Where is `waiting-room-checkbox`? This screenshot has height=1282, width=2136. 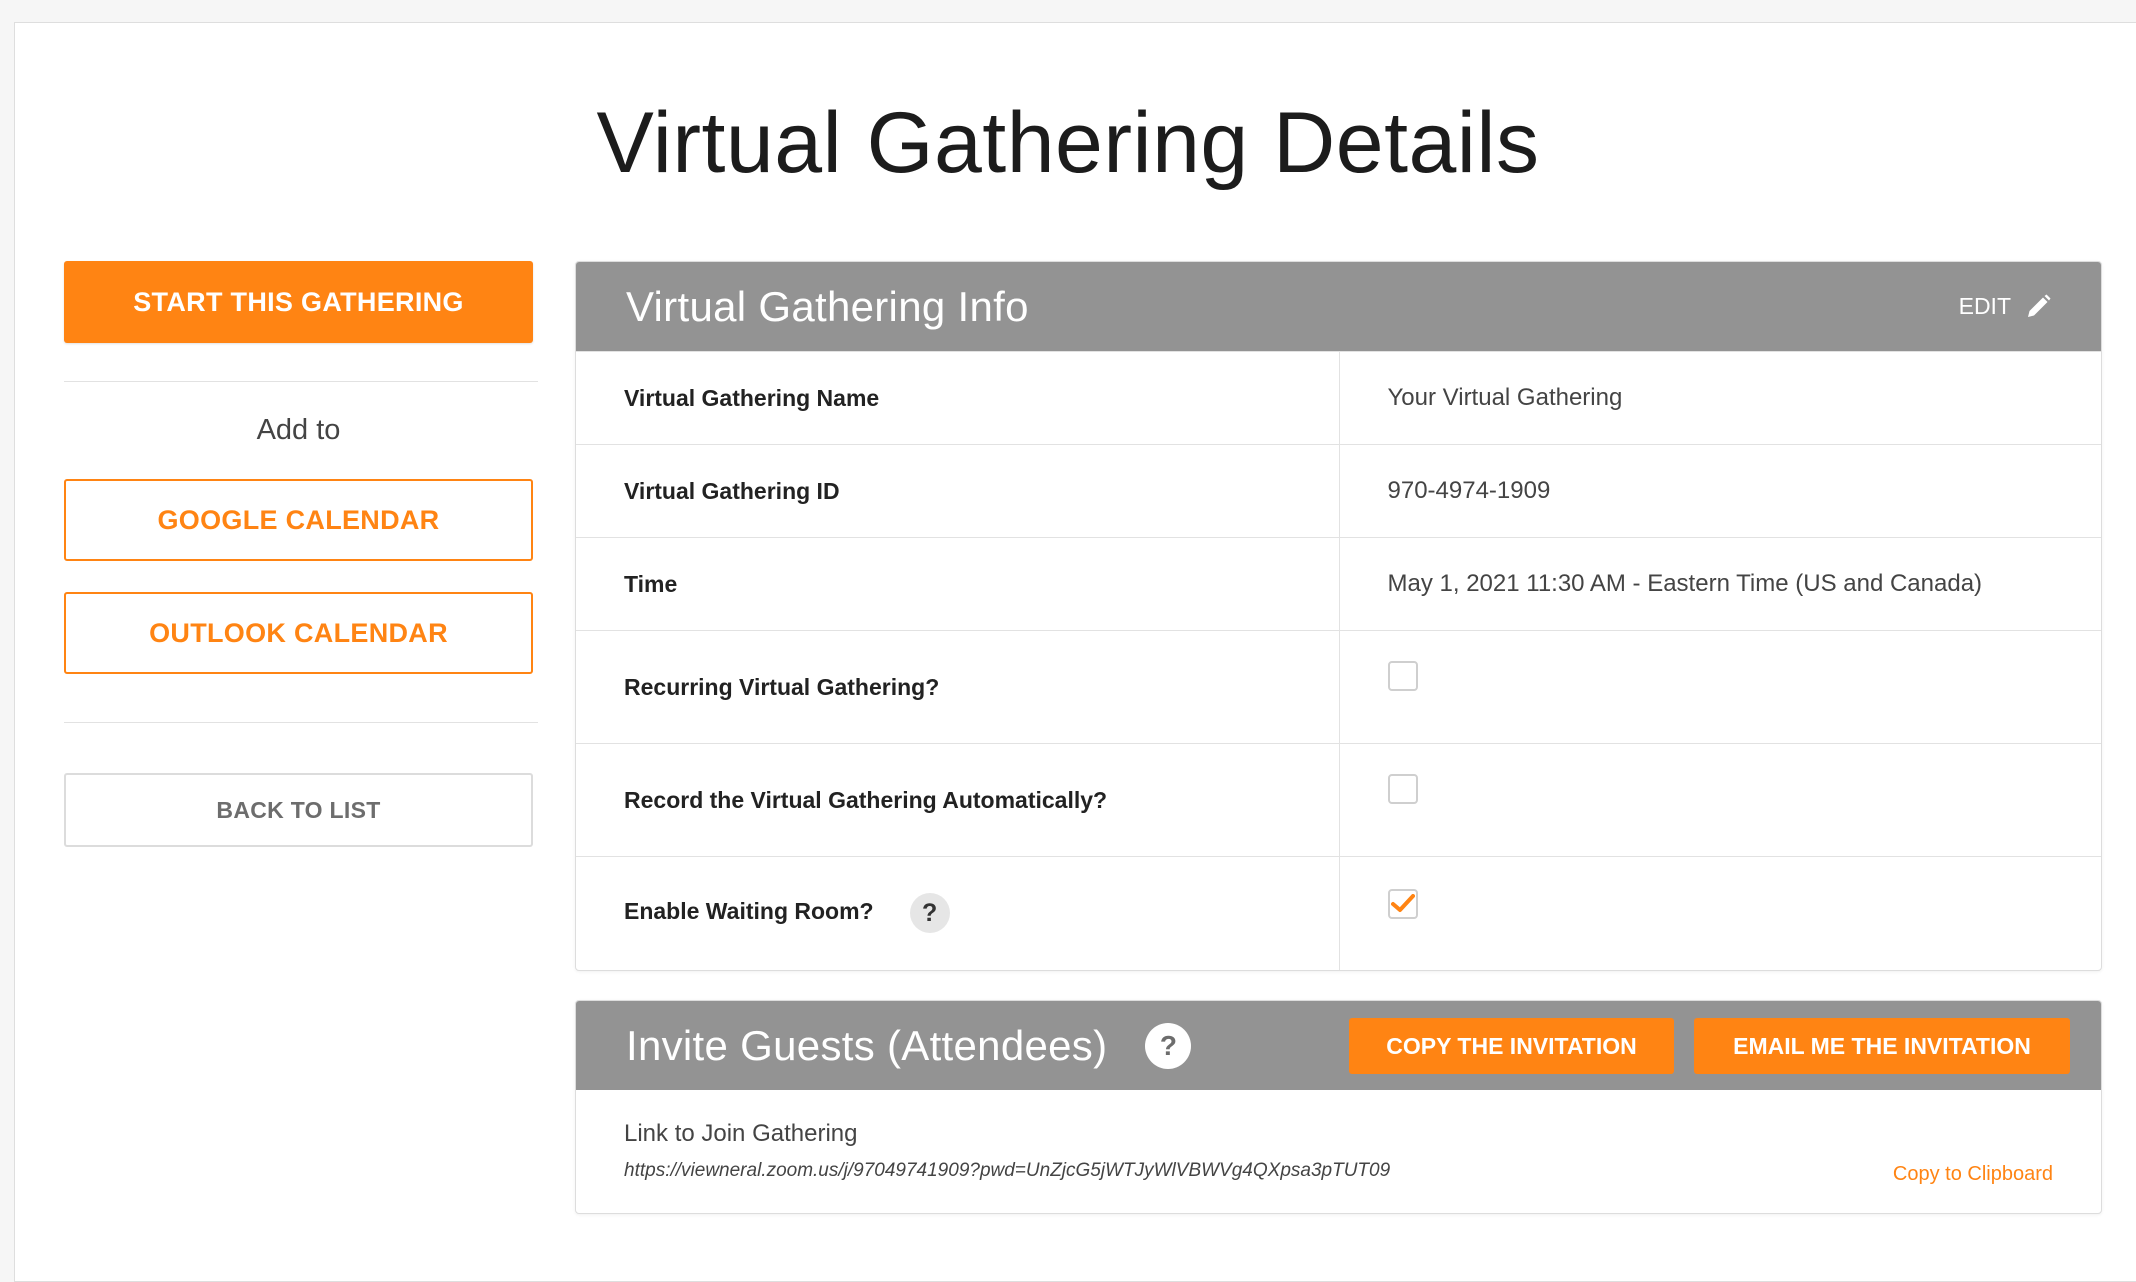 waiting-room-checkbox is located at coordinates (1402, 904).